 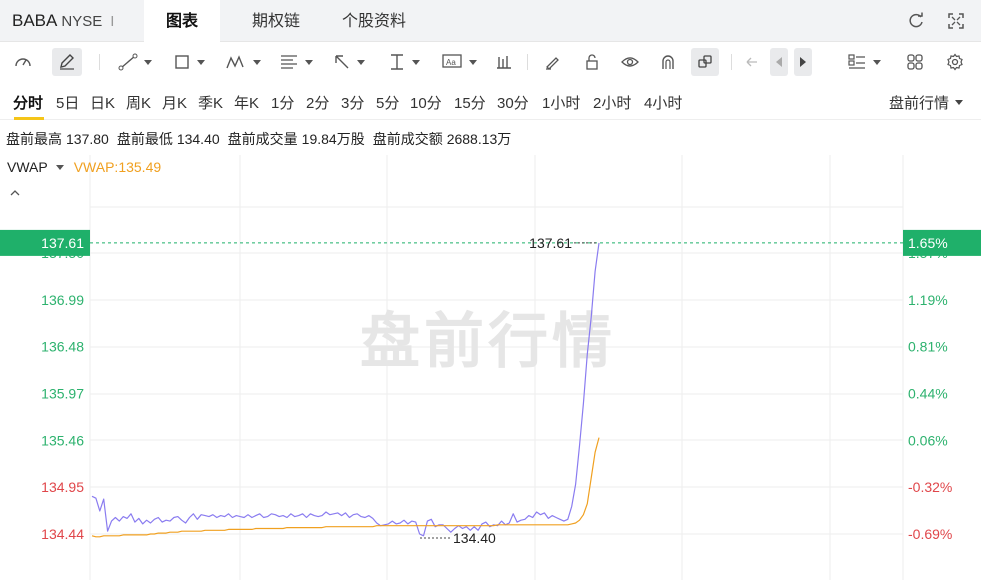 What do you see at coordinates (35, 20) in the screenshot?
I see `ticker-symbol: BABA` at bounding box center [35, 20].